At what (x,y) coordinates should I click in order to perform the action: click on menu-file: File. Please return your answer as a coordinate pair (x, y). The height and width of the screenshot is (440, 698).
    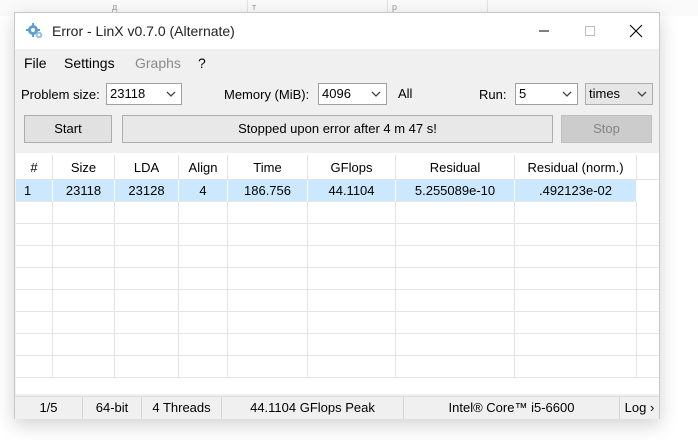
    Looking at the image, I should click on (35, 63).